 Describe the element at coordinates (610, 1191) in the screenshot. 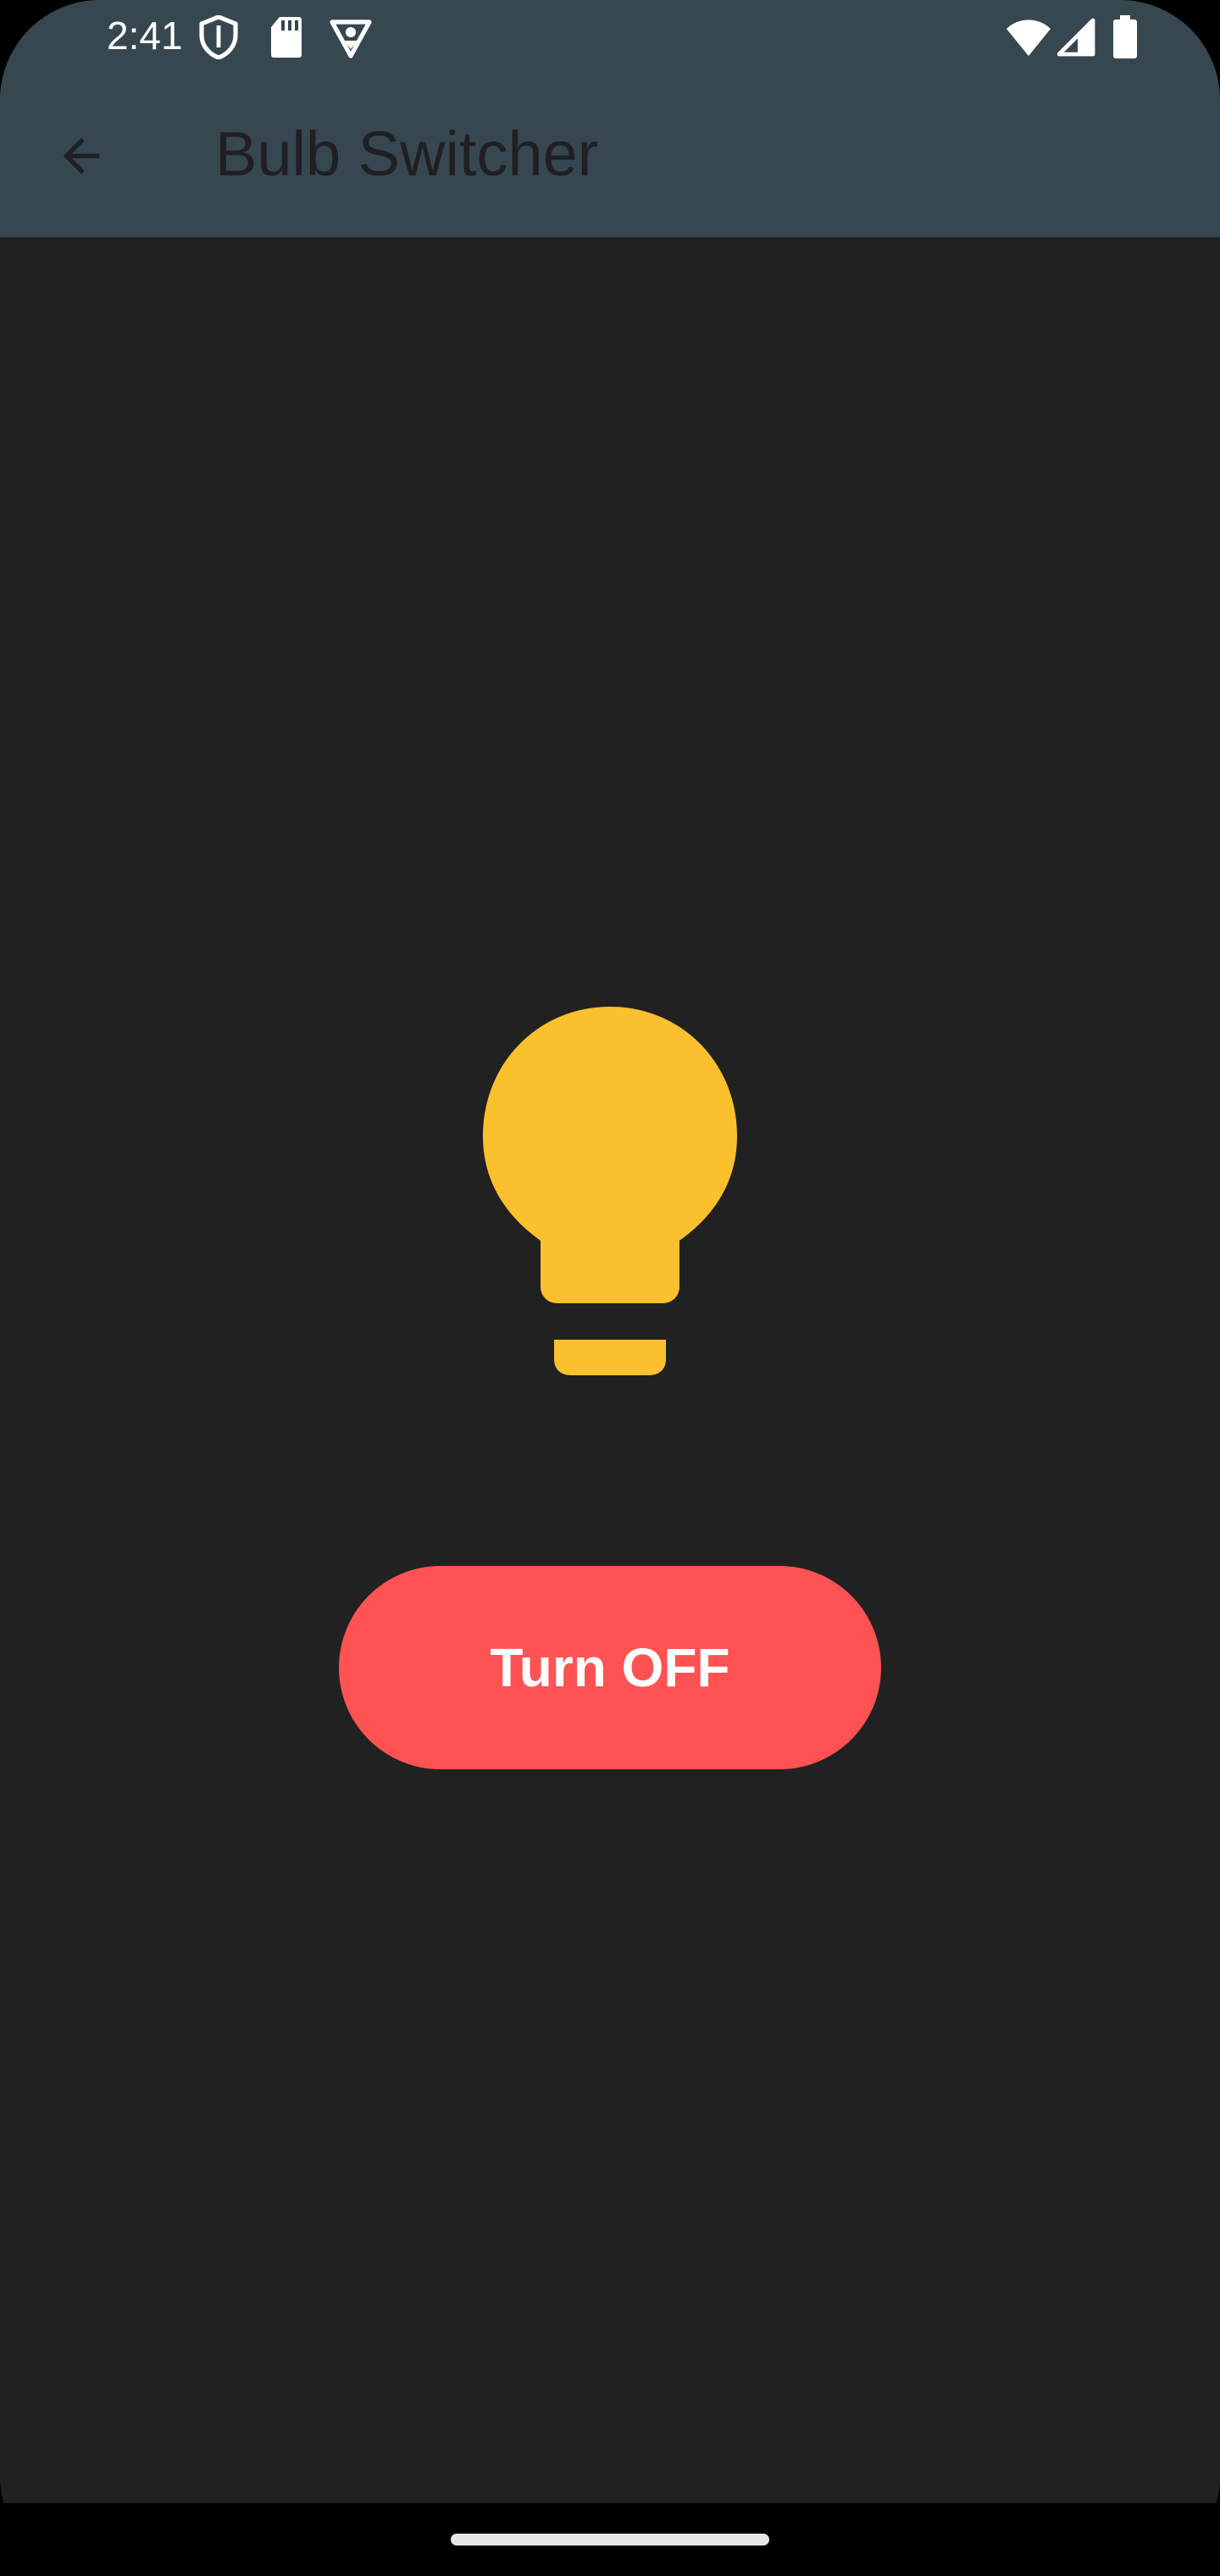

I see `lightbulb-icon` at that location.